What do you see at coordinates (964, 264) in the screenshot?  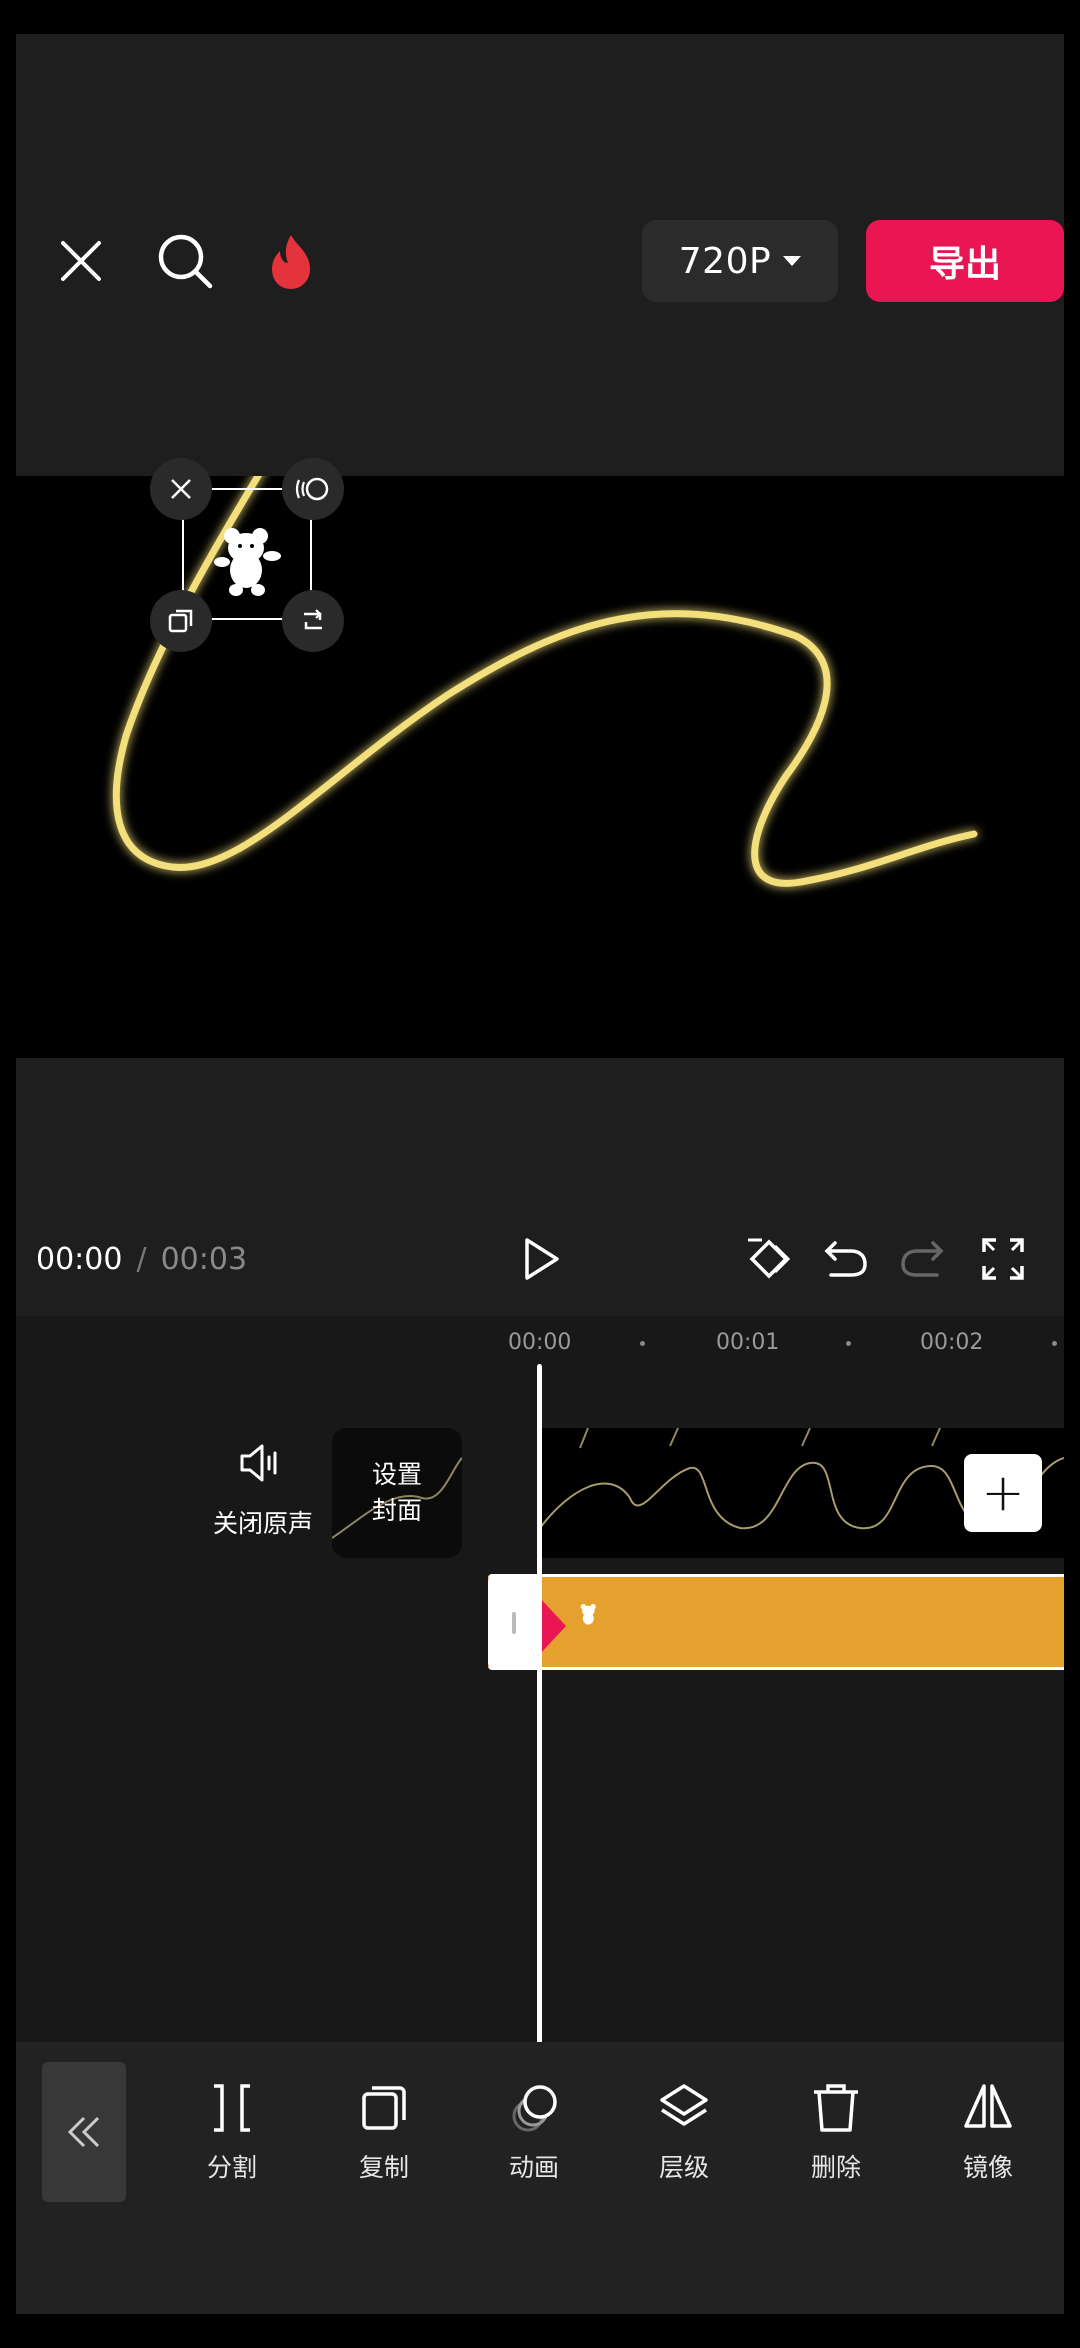 I see `export-label: 导出` at bounding box center [964, 264].